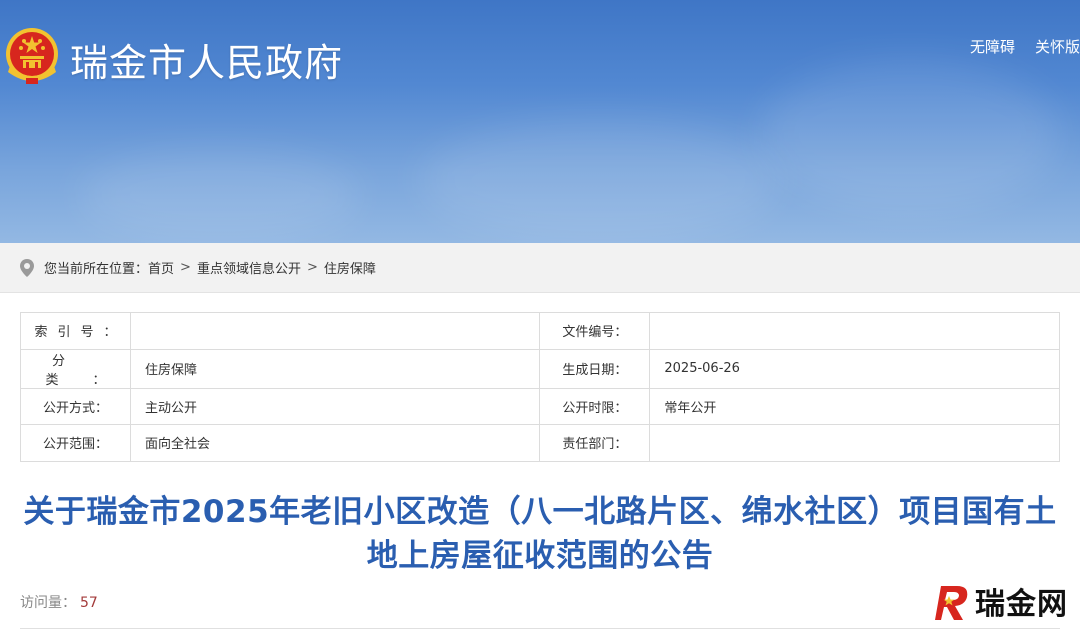  I want to click on national-emblem-icon, so click(32, 56).